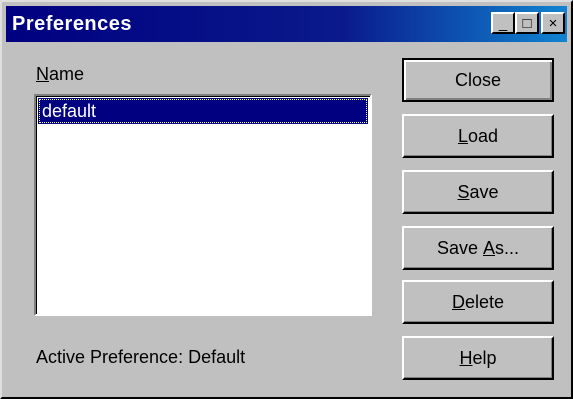  What do you see at coordinates (42, 74) in the screenshot?
I see `name-label-mnemonic: N` at bounding box center [42, 74].